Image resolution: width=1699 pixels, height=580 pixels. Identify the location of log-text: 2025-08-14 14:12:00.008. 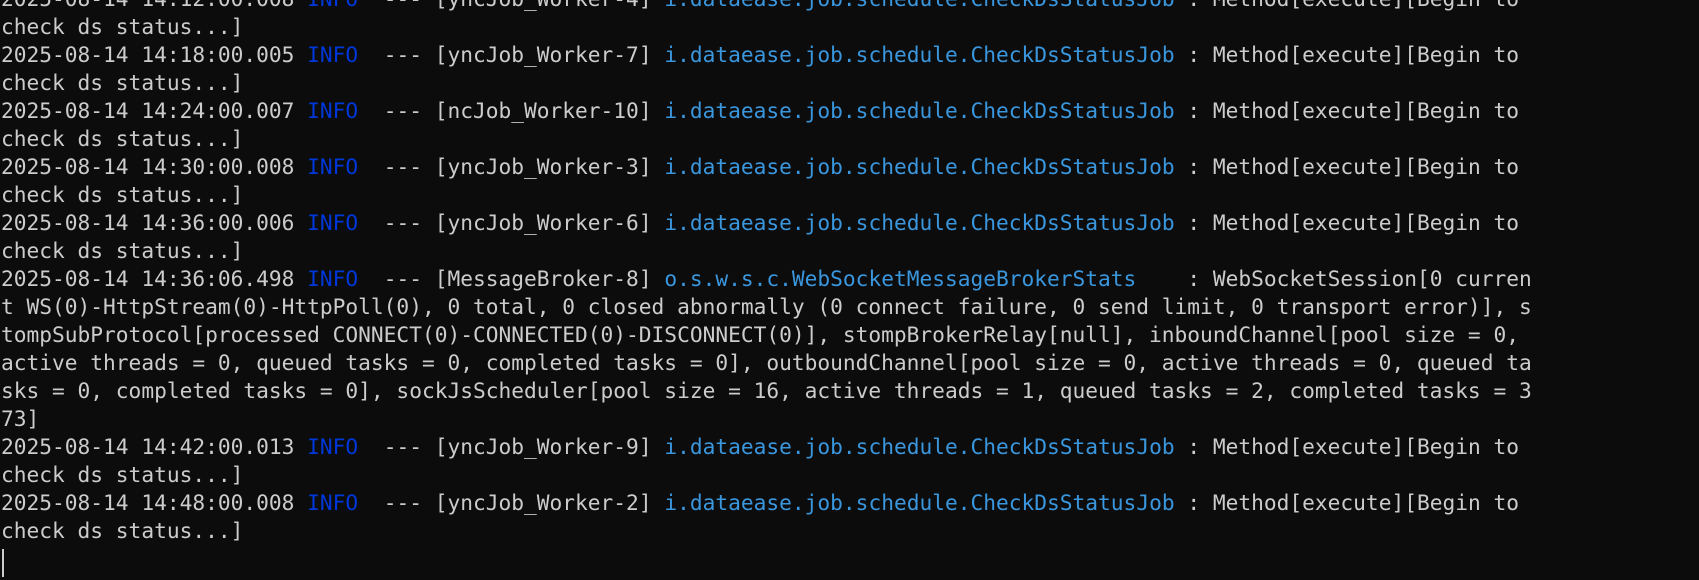
(154, 5).